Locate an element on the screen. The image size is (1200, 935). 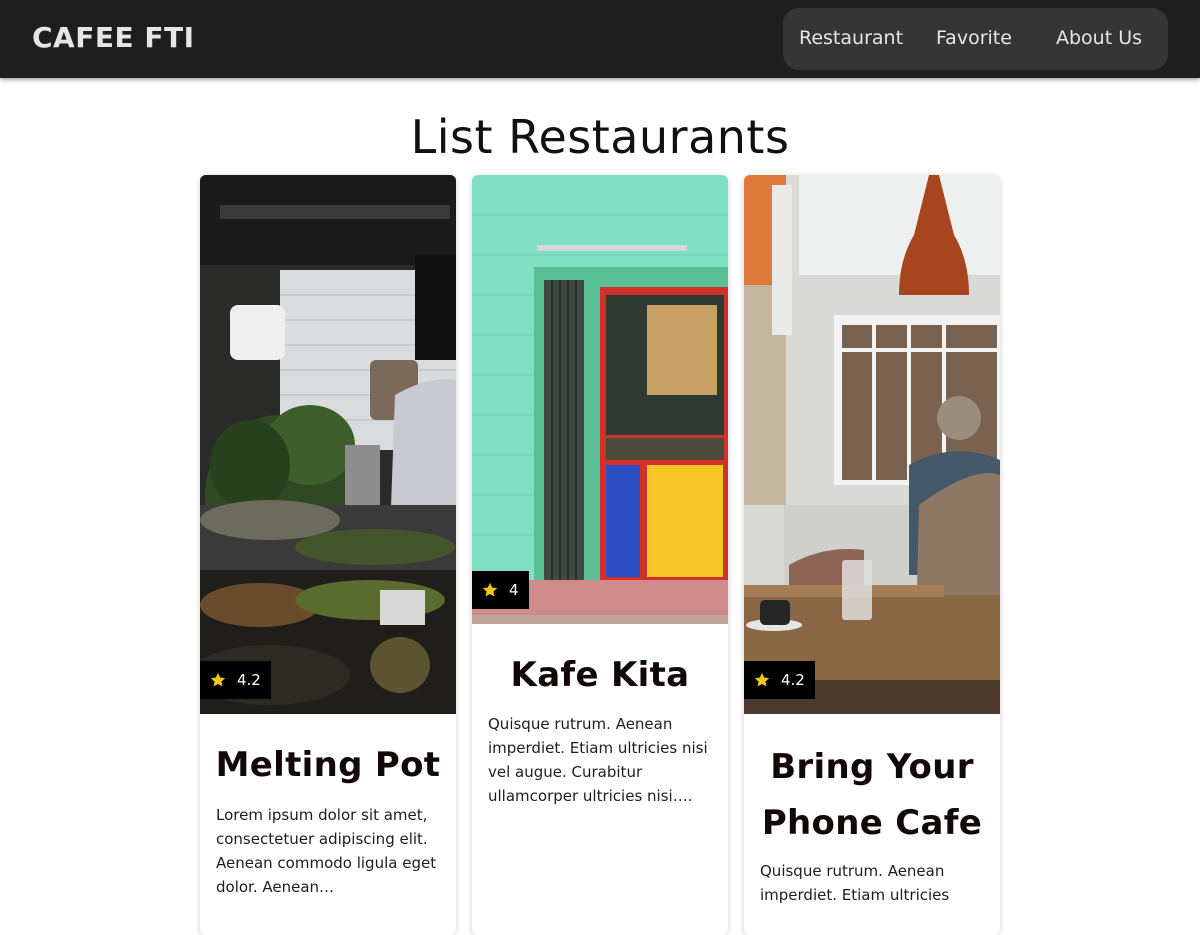
app-header: CAFEE FTI Restaurant Favorite About Us is located at coordinates (600, 39).